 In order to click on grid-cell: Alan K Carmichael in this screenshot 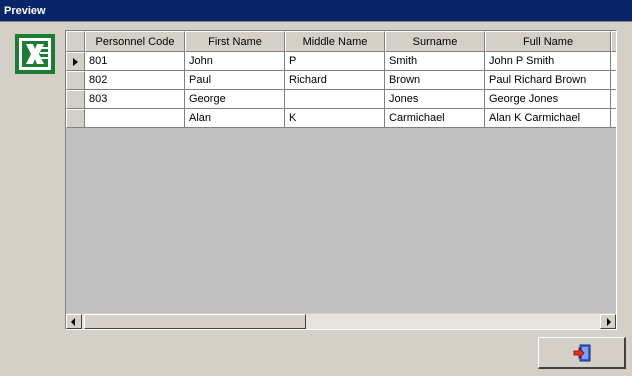, I will do `click(548, 118)`.